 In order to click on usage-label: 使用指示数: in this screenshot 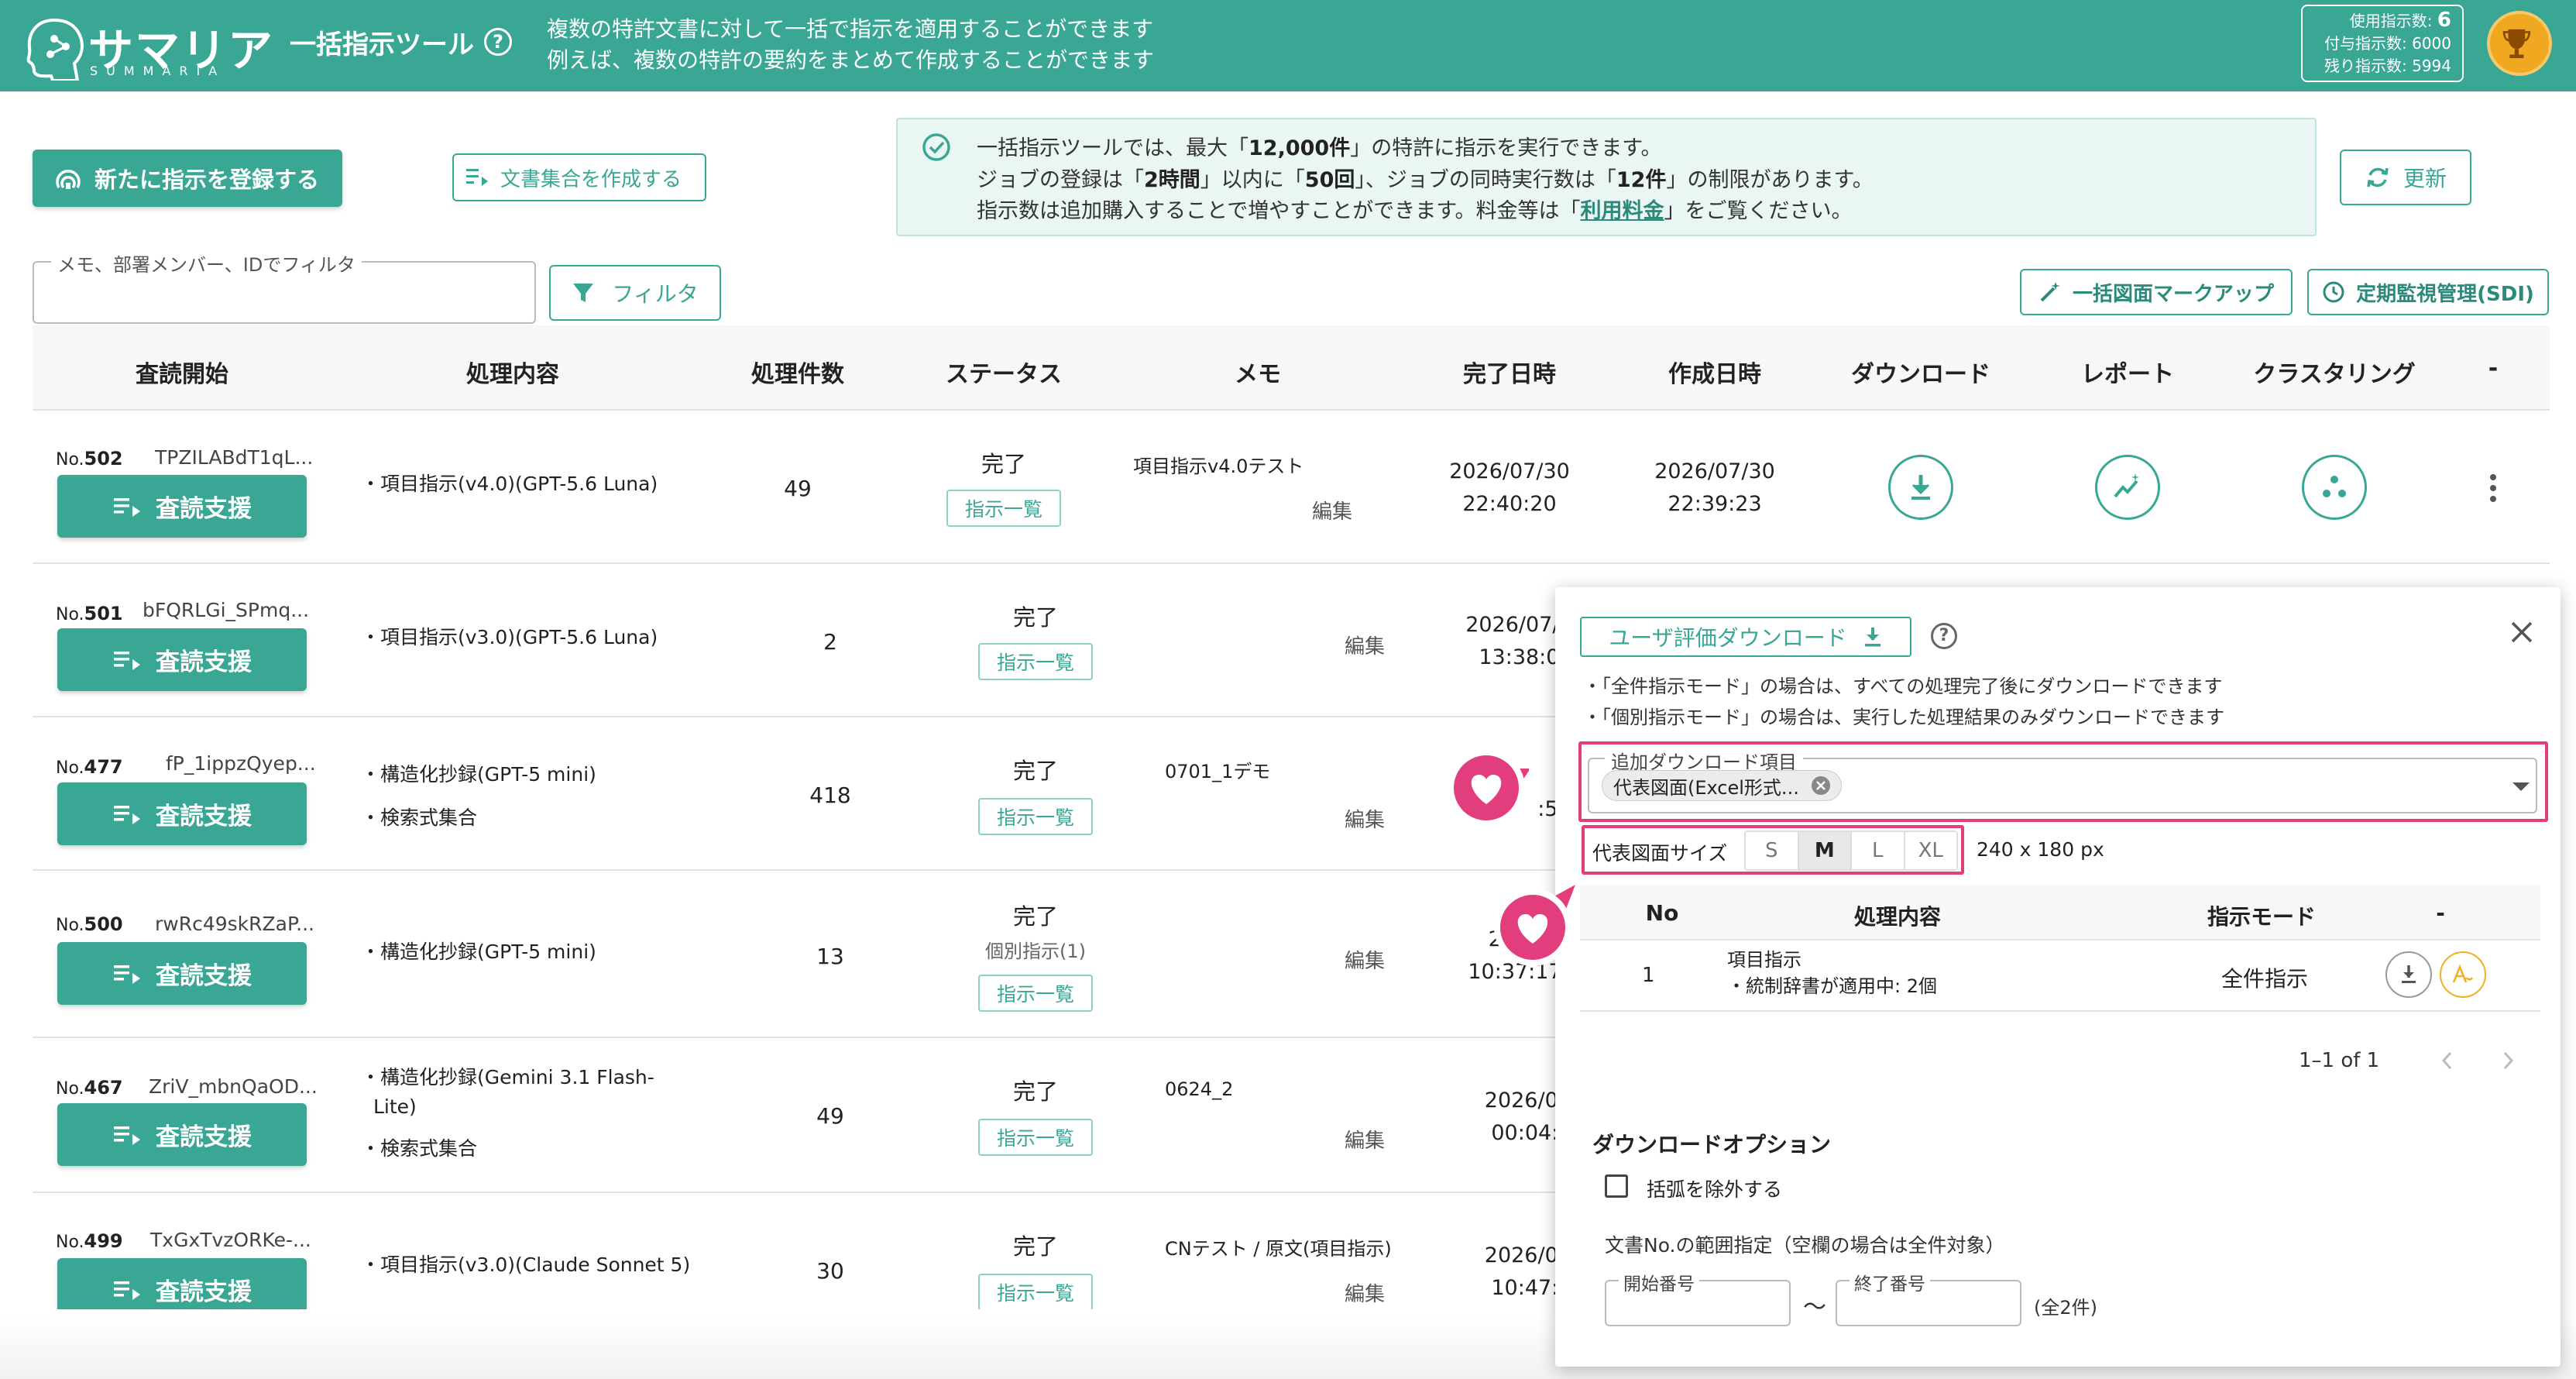, I will do `click(2391, 21)`.